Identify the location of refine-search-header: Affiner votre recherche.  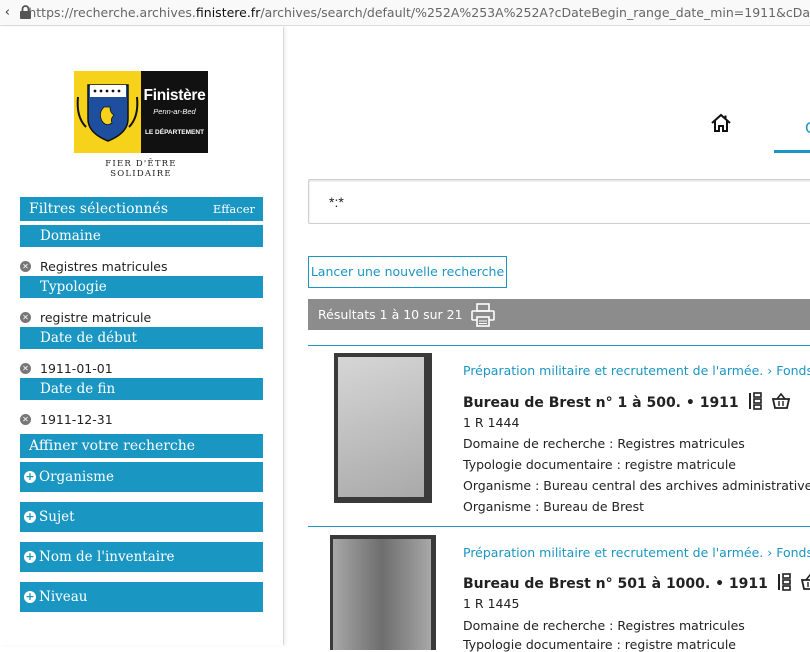
(141, 446).